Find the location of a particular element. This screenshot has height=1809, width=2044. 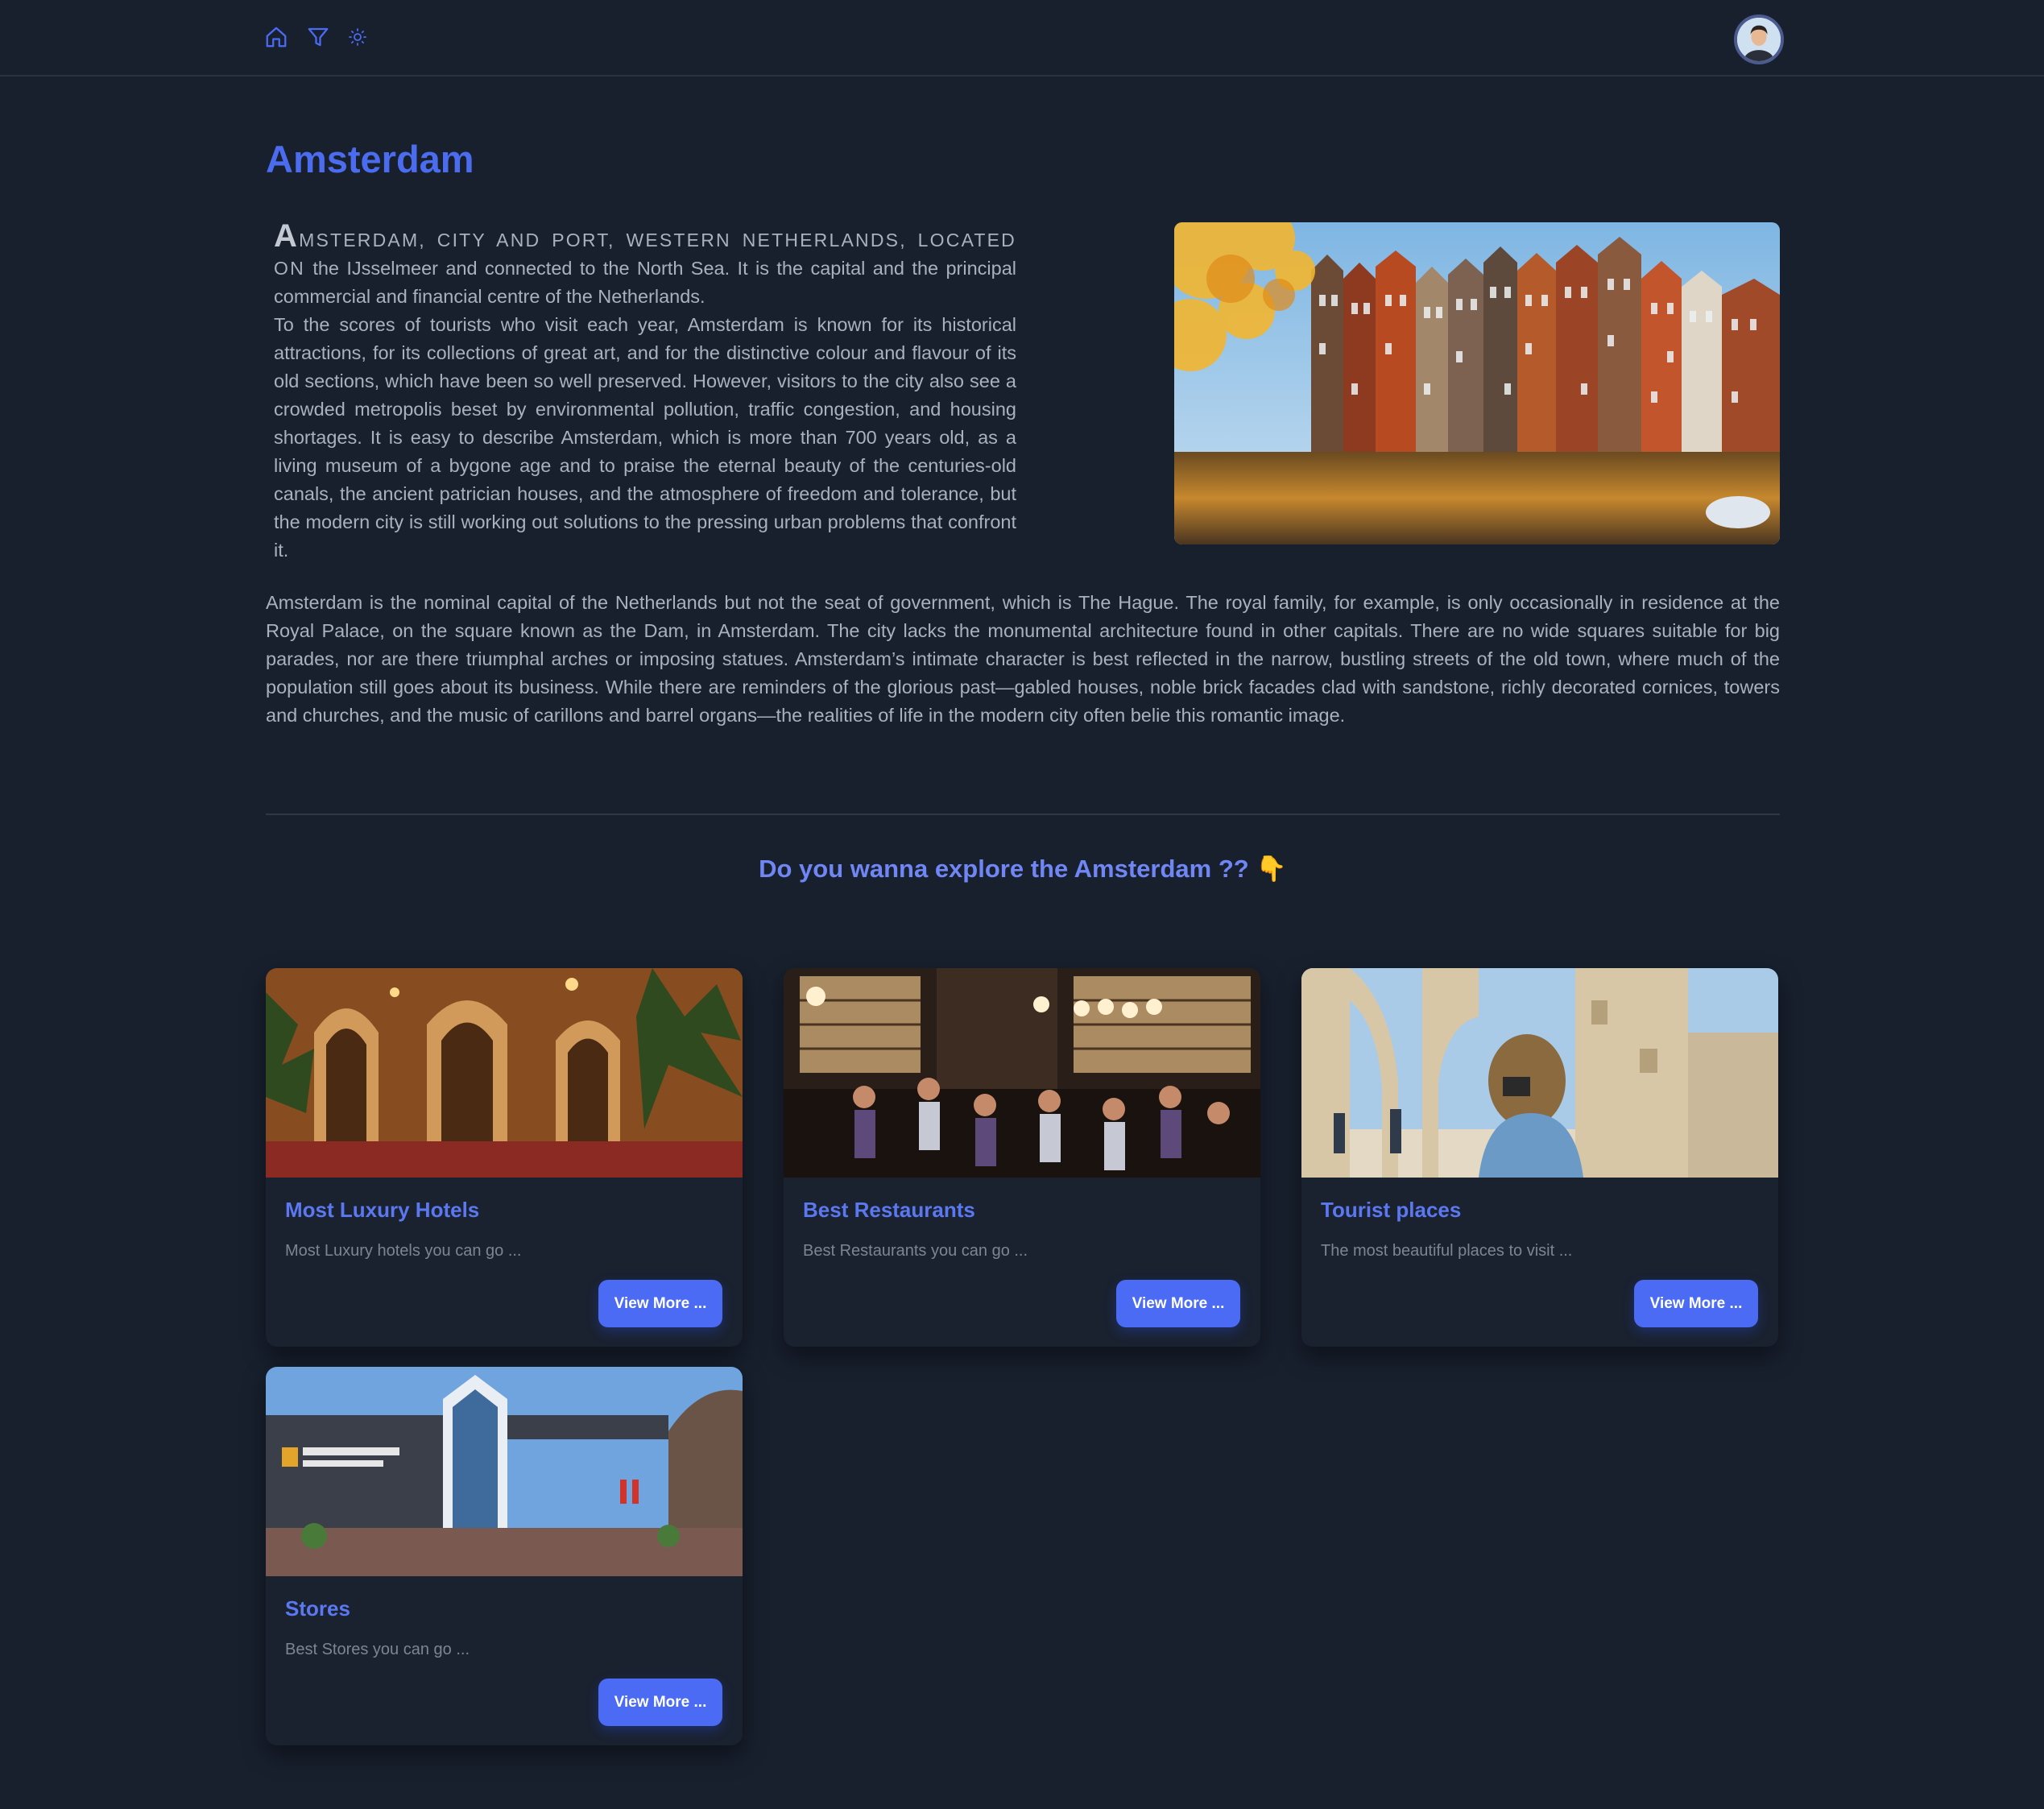

page-title: Amsterdam is located at coordinates (370, 159).